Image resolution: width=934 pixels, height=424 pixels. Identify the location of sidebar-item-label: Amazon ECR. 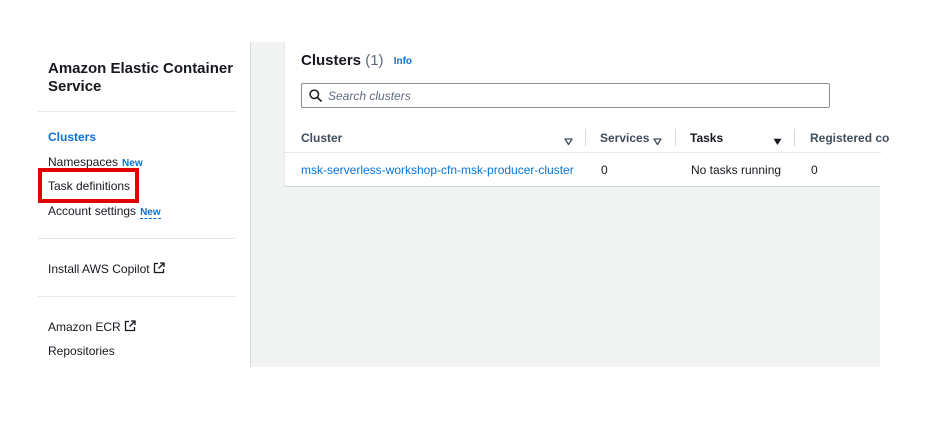
(84, 327).